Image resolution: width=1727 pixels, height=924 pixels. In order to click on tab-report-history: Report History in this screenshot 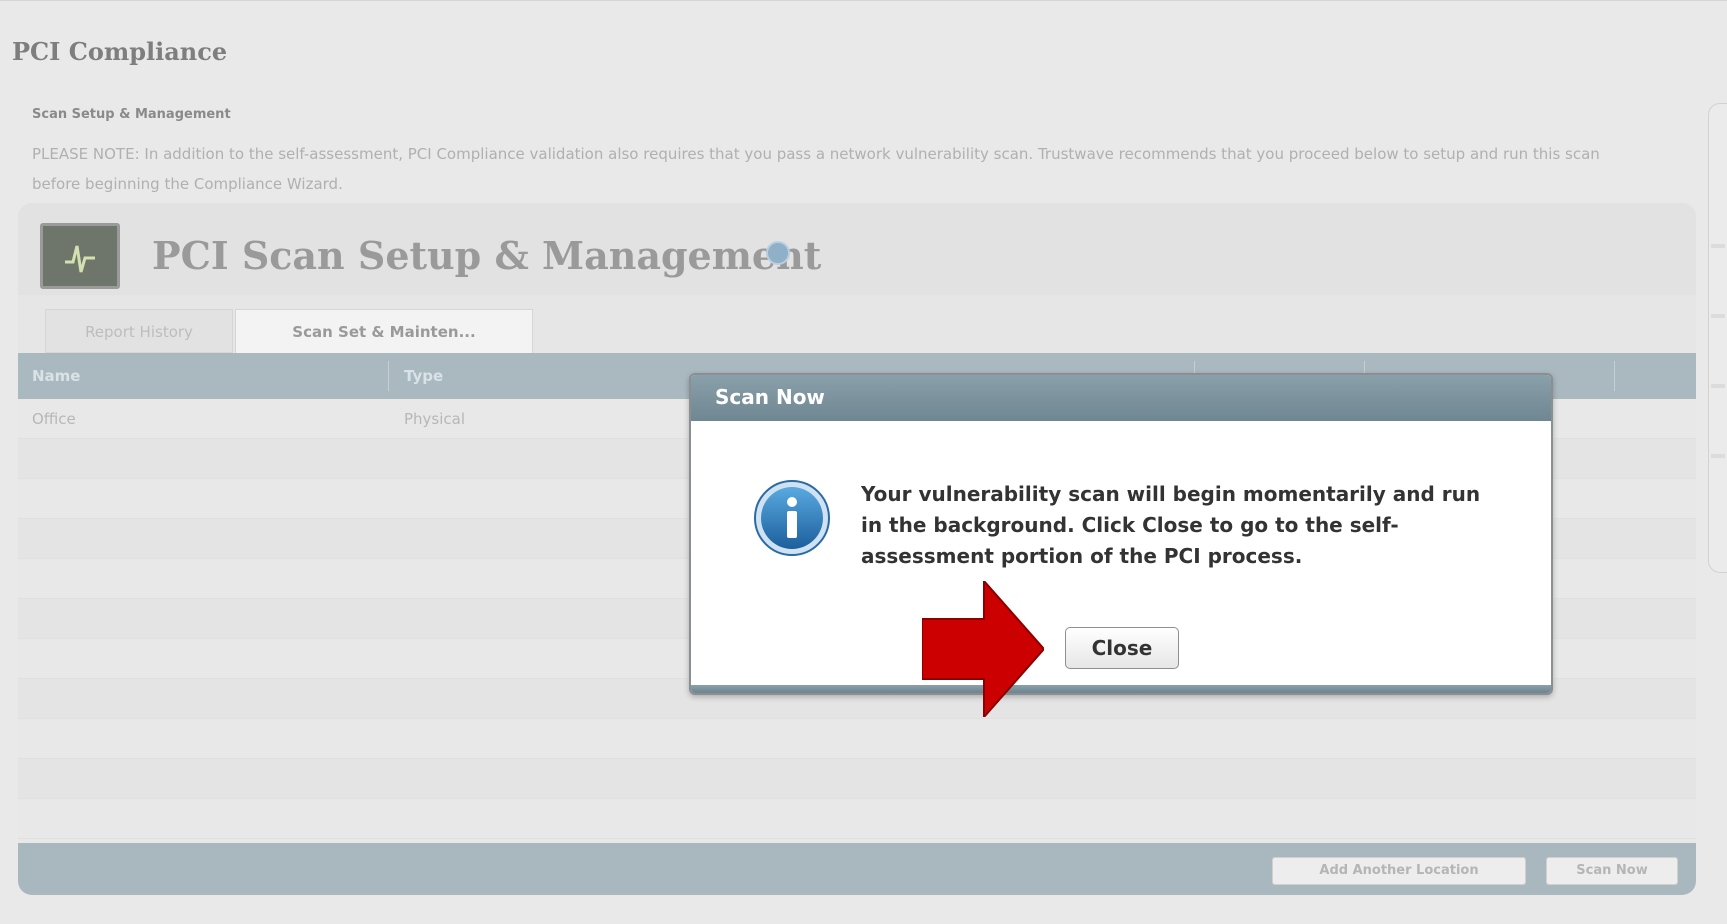, I will do `click(139, 331)`.